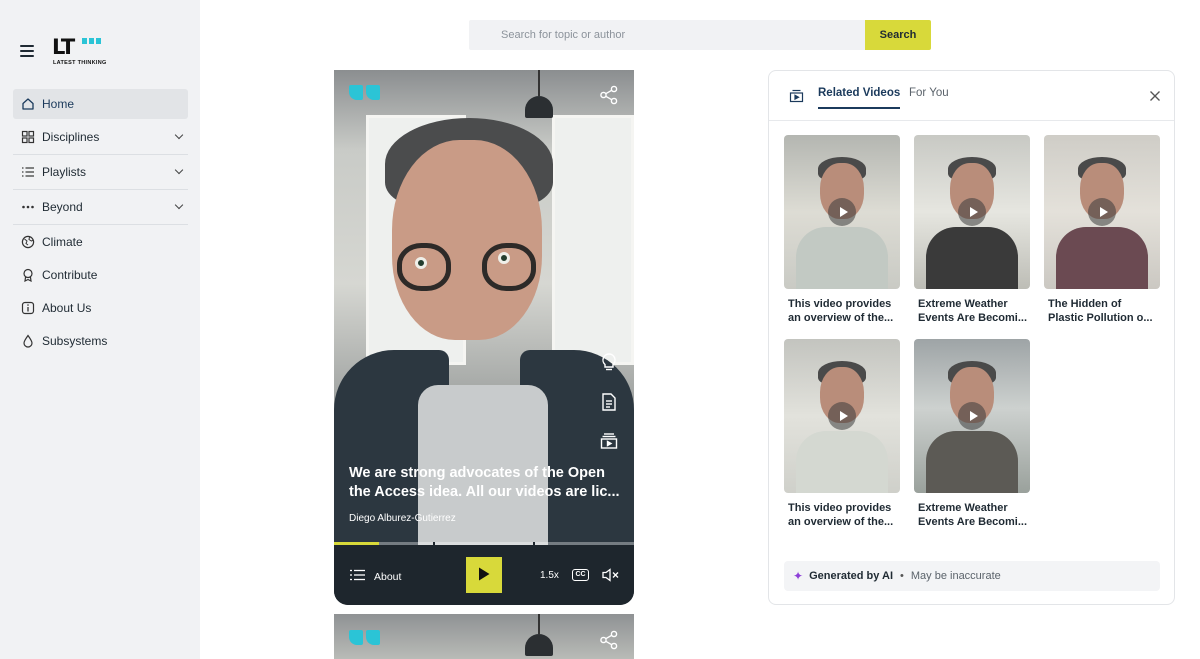  Describe the element at coordinates (100, 172) in the screenshot. I see `sidebar-item-playlists: Playlists` at that location.